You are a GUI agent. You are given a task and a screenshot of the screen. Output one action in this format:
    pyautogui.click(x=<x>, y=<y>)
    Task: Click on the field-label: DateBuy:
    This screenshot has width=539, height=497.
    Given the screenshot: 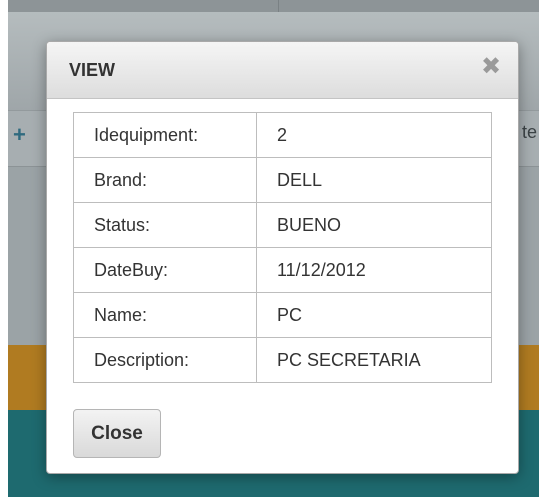 What is the action you would take?
    pyautogui.click(x=165, y=270)
    